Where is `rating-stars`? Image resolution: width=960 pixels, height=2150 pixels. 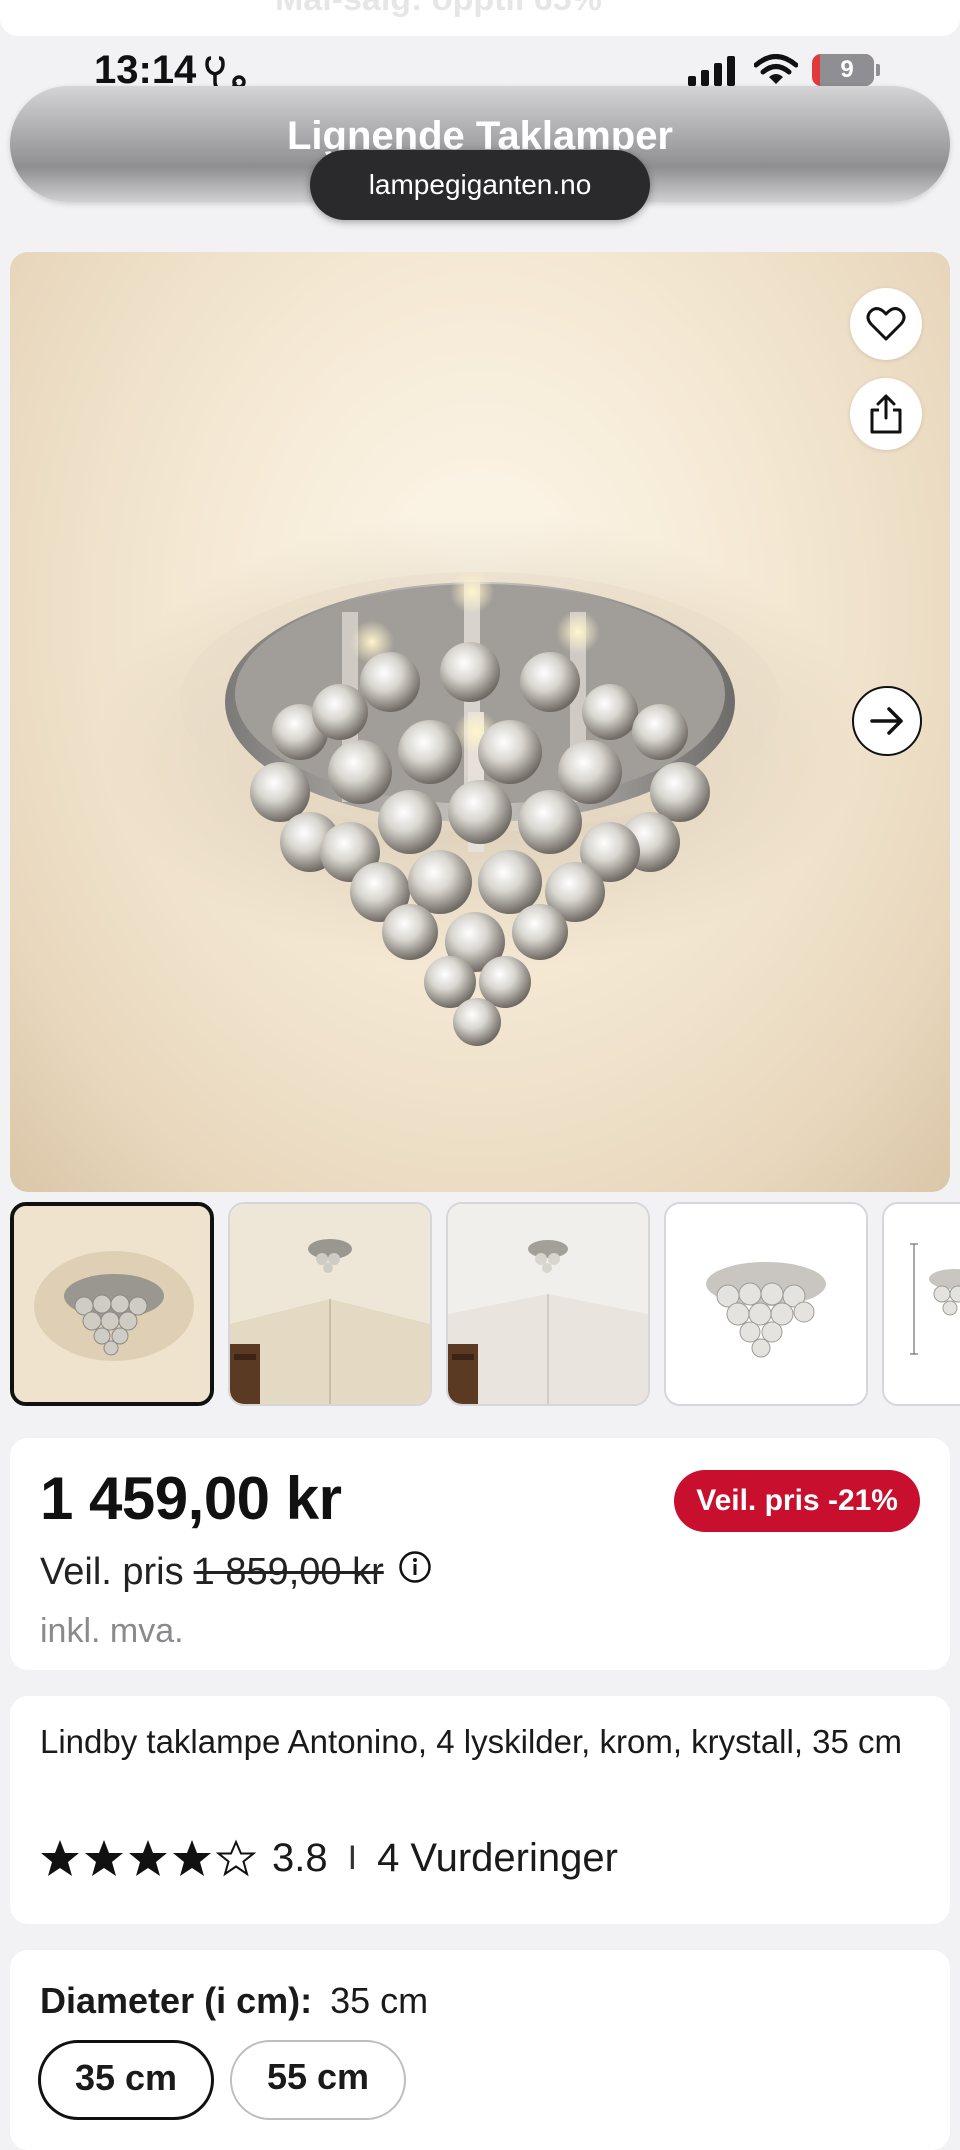 rating-stars is located at coordinates (148, 1858).